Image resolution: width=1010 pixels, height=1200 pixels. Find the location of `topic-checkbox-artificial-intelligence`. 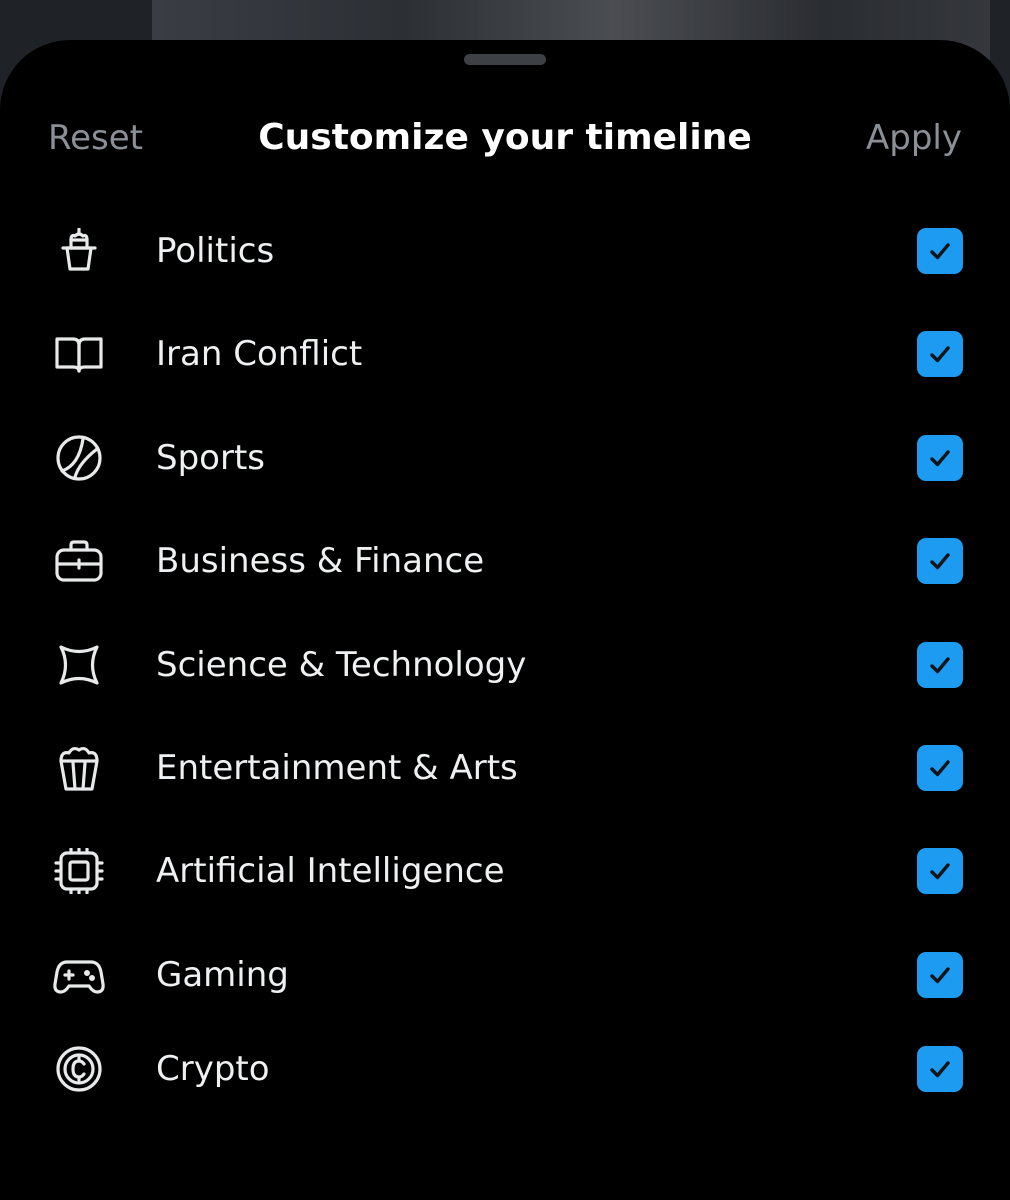

topic-checkbox-artificial-intelligence is located at coordinates (940, 871).